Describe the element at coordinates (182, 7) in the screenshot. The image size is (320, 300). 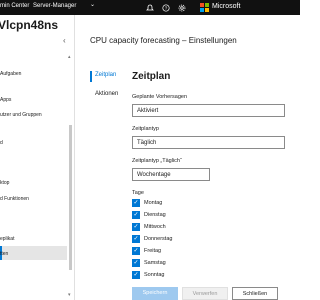
I see `settings-icon` at that location.